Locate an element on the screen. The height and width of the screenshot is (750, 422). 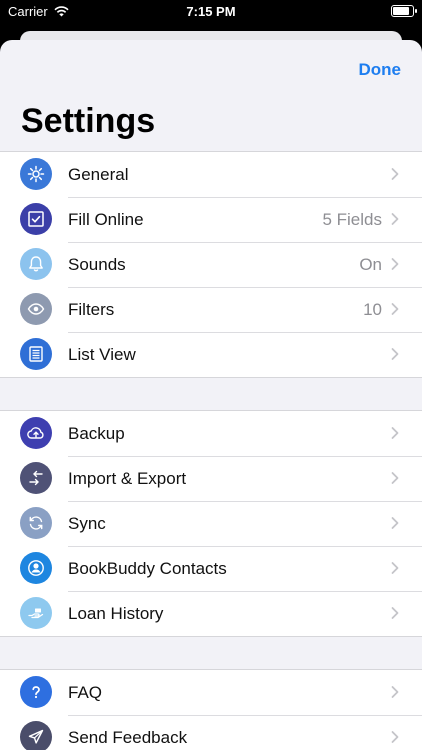
bell-icon is located at coordinates (36, 264).